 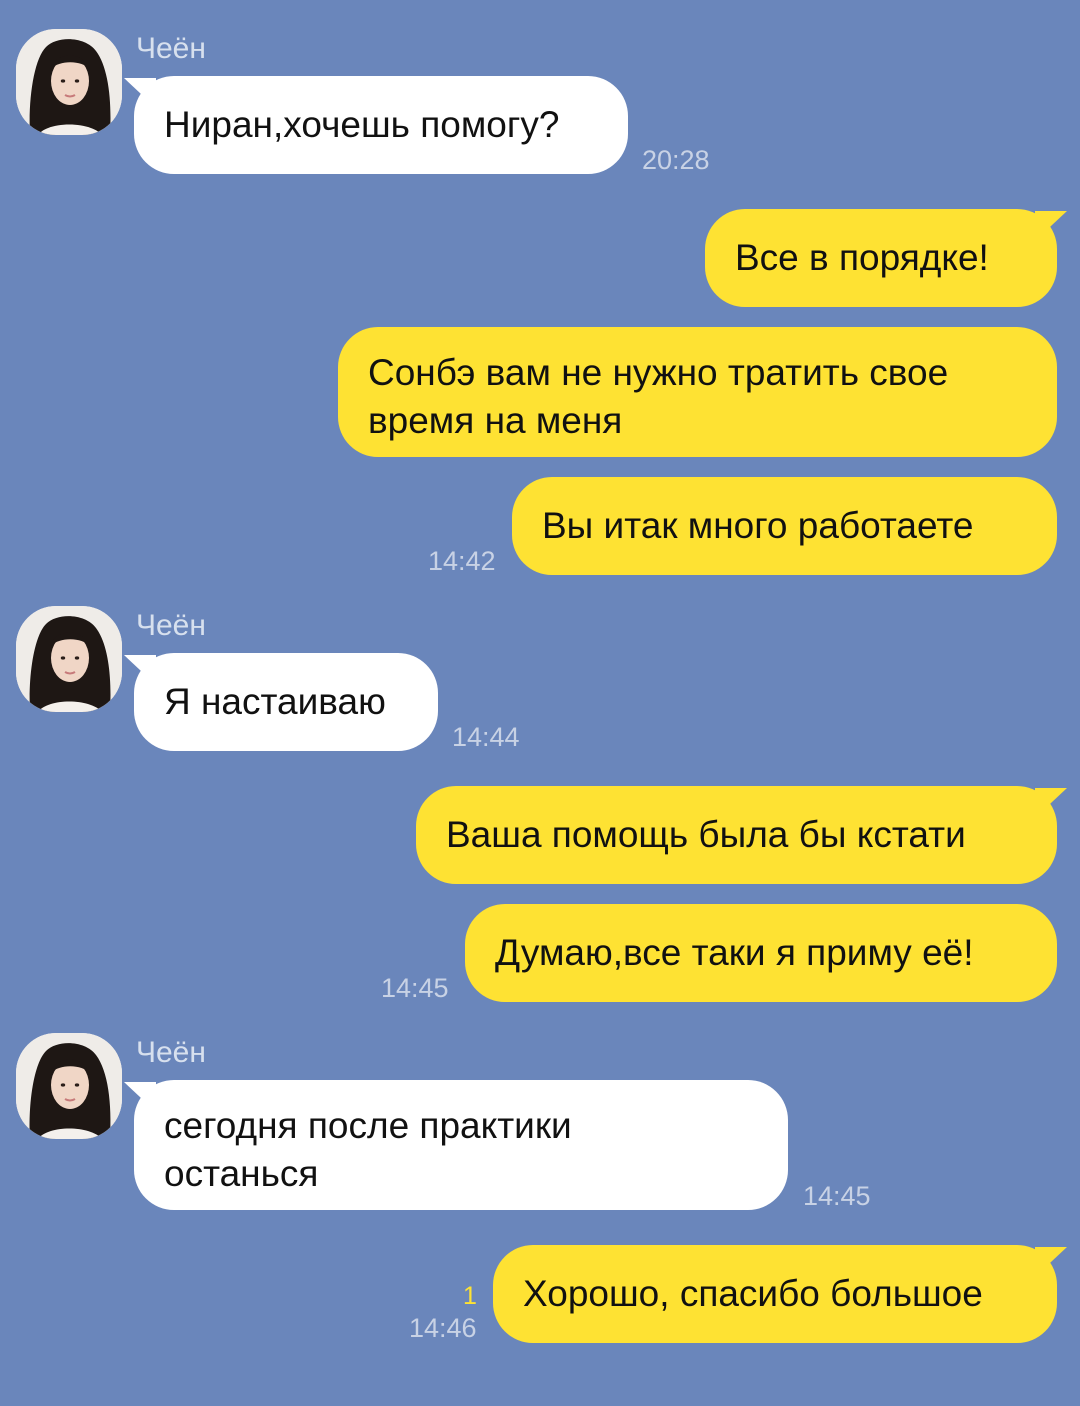 I want to click on outgoing-message-bubble: Ваша помощь была бы кстати, so click(x=741, y=835).